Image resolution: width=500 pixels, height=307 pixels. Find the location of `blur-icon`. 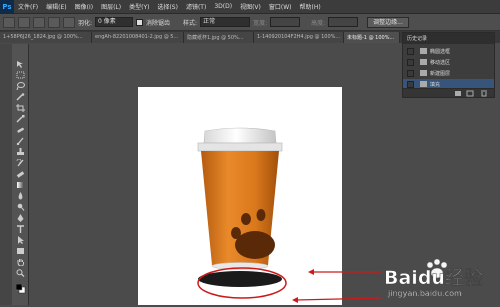

blur-icon is located at coordinates (20, 196).